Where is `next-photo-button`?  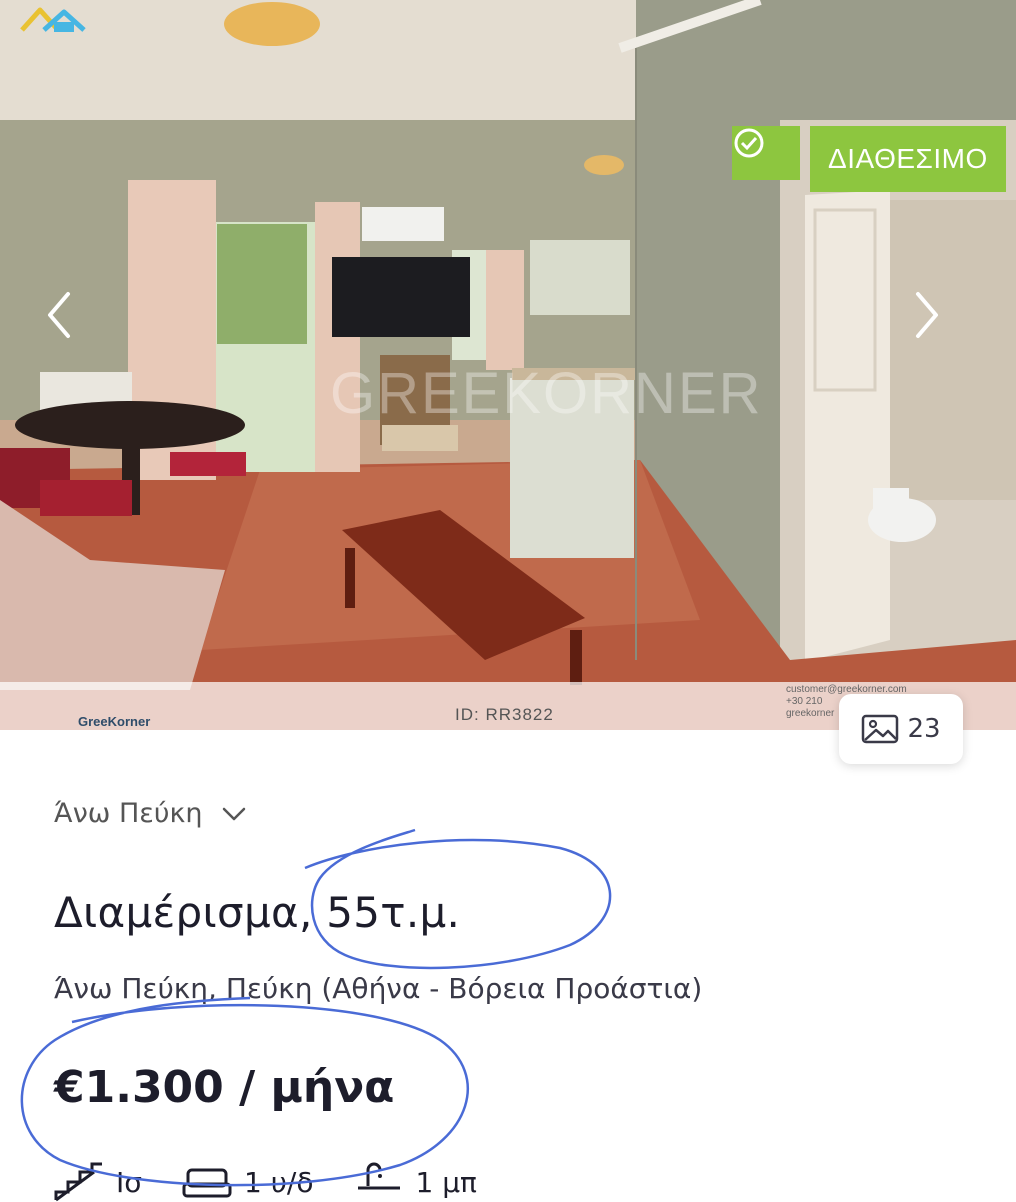
next-photo-button is located at coordinates (942, 320).